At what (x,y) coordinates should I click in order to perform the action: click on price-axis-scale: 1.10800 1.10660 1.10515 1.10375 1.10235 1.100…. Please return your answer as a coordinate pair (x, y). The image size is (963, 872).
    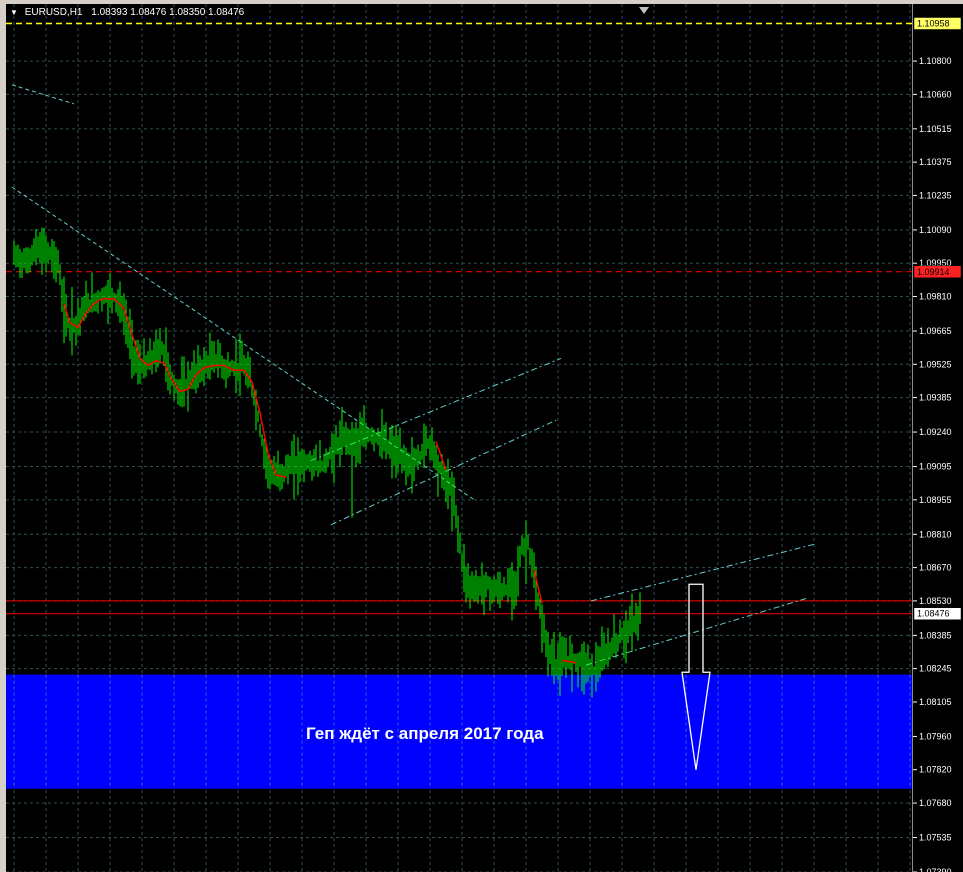
    Looking at the image, I should click on (937, 444).